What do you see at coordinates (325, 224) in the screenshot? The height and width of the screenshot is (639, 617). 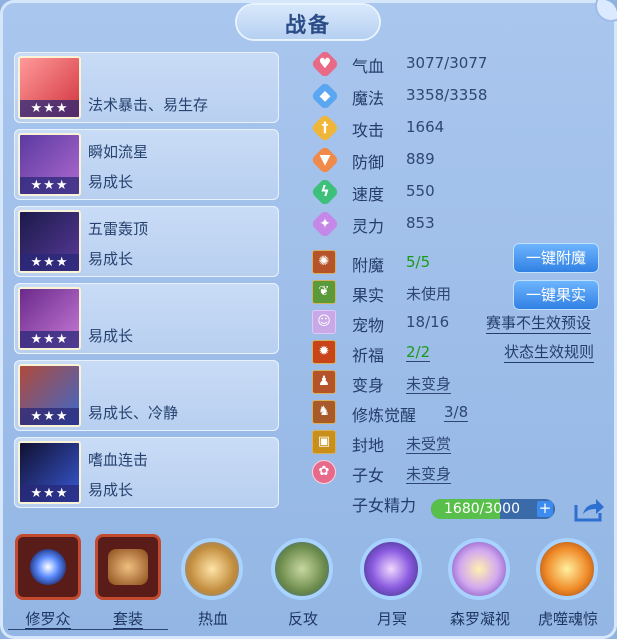 I see `spirit-glyph: ✦` at bounding box center [325, 224].